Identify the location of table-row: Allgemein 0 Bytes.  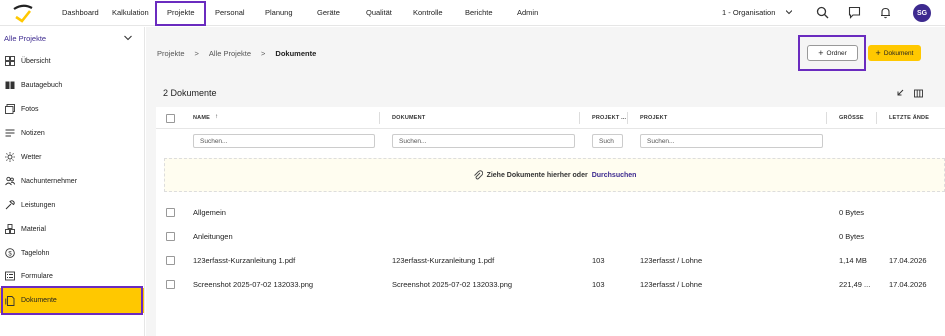
(550, 213).